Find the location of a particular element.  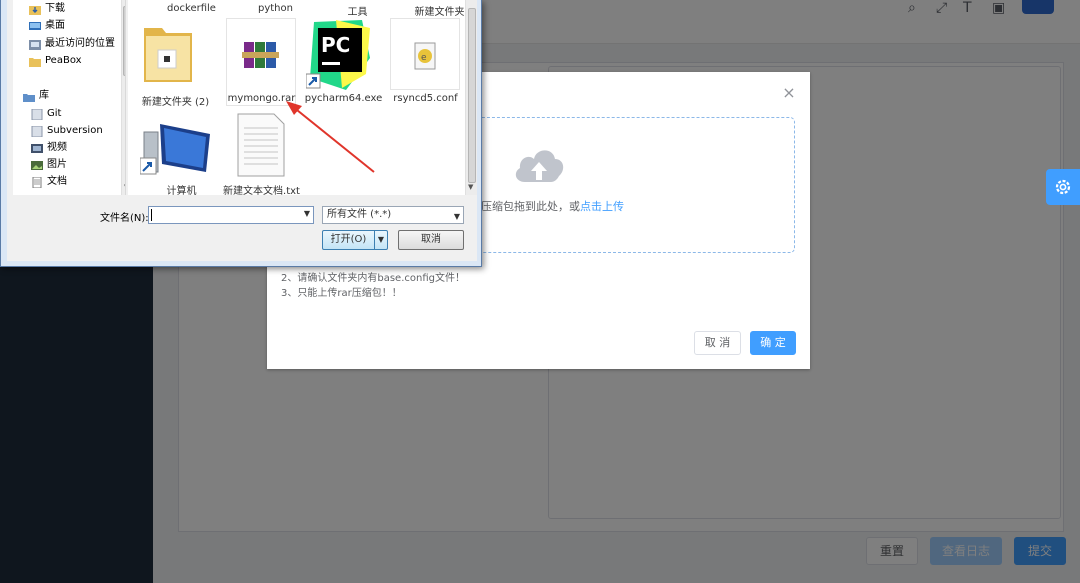

nav-scroll-thumb is located at coordinates (124, 41).